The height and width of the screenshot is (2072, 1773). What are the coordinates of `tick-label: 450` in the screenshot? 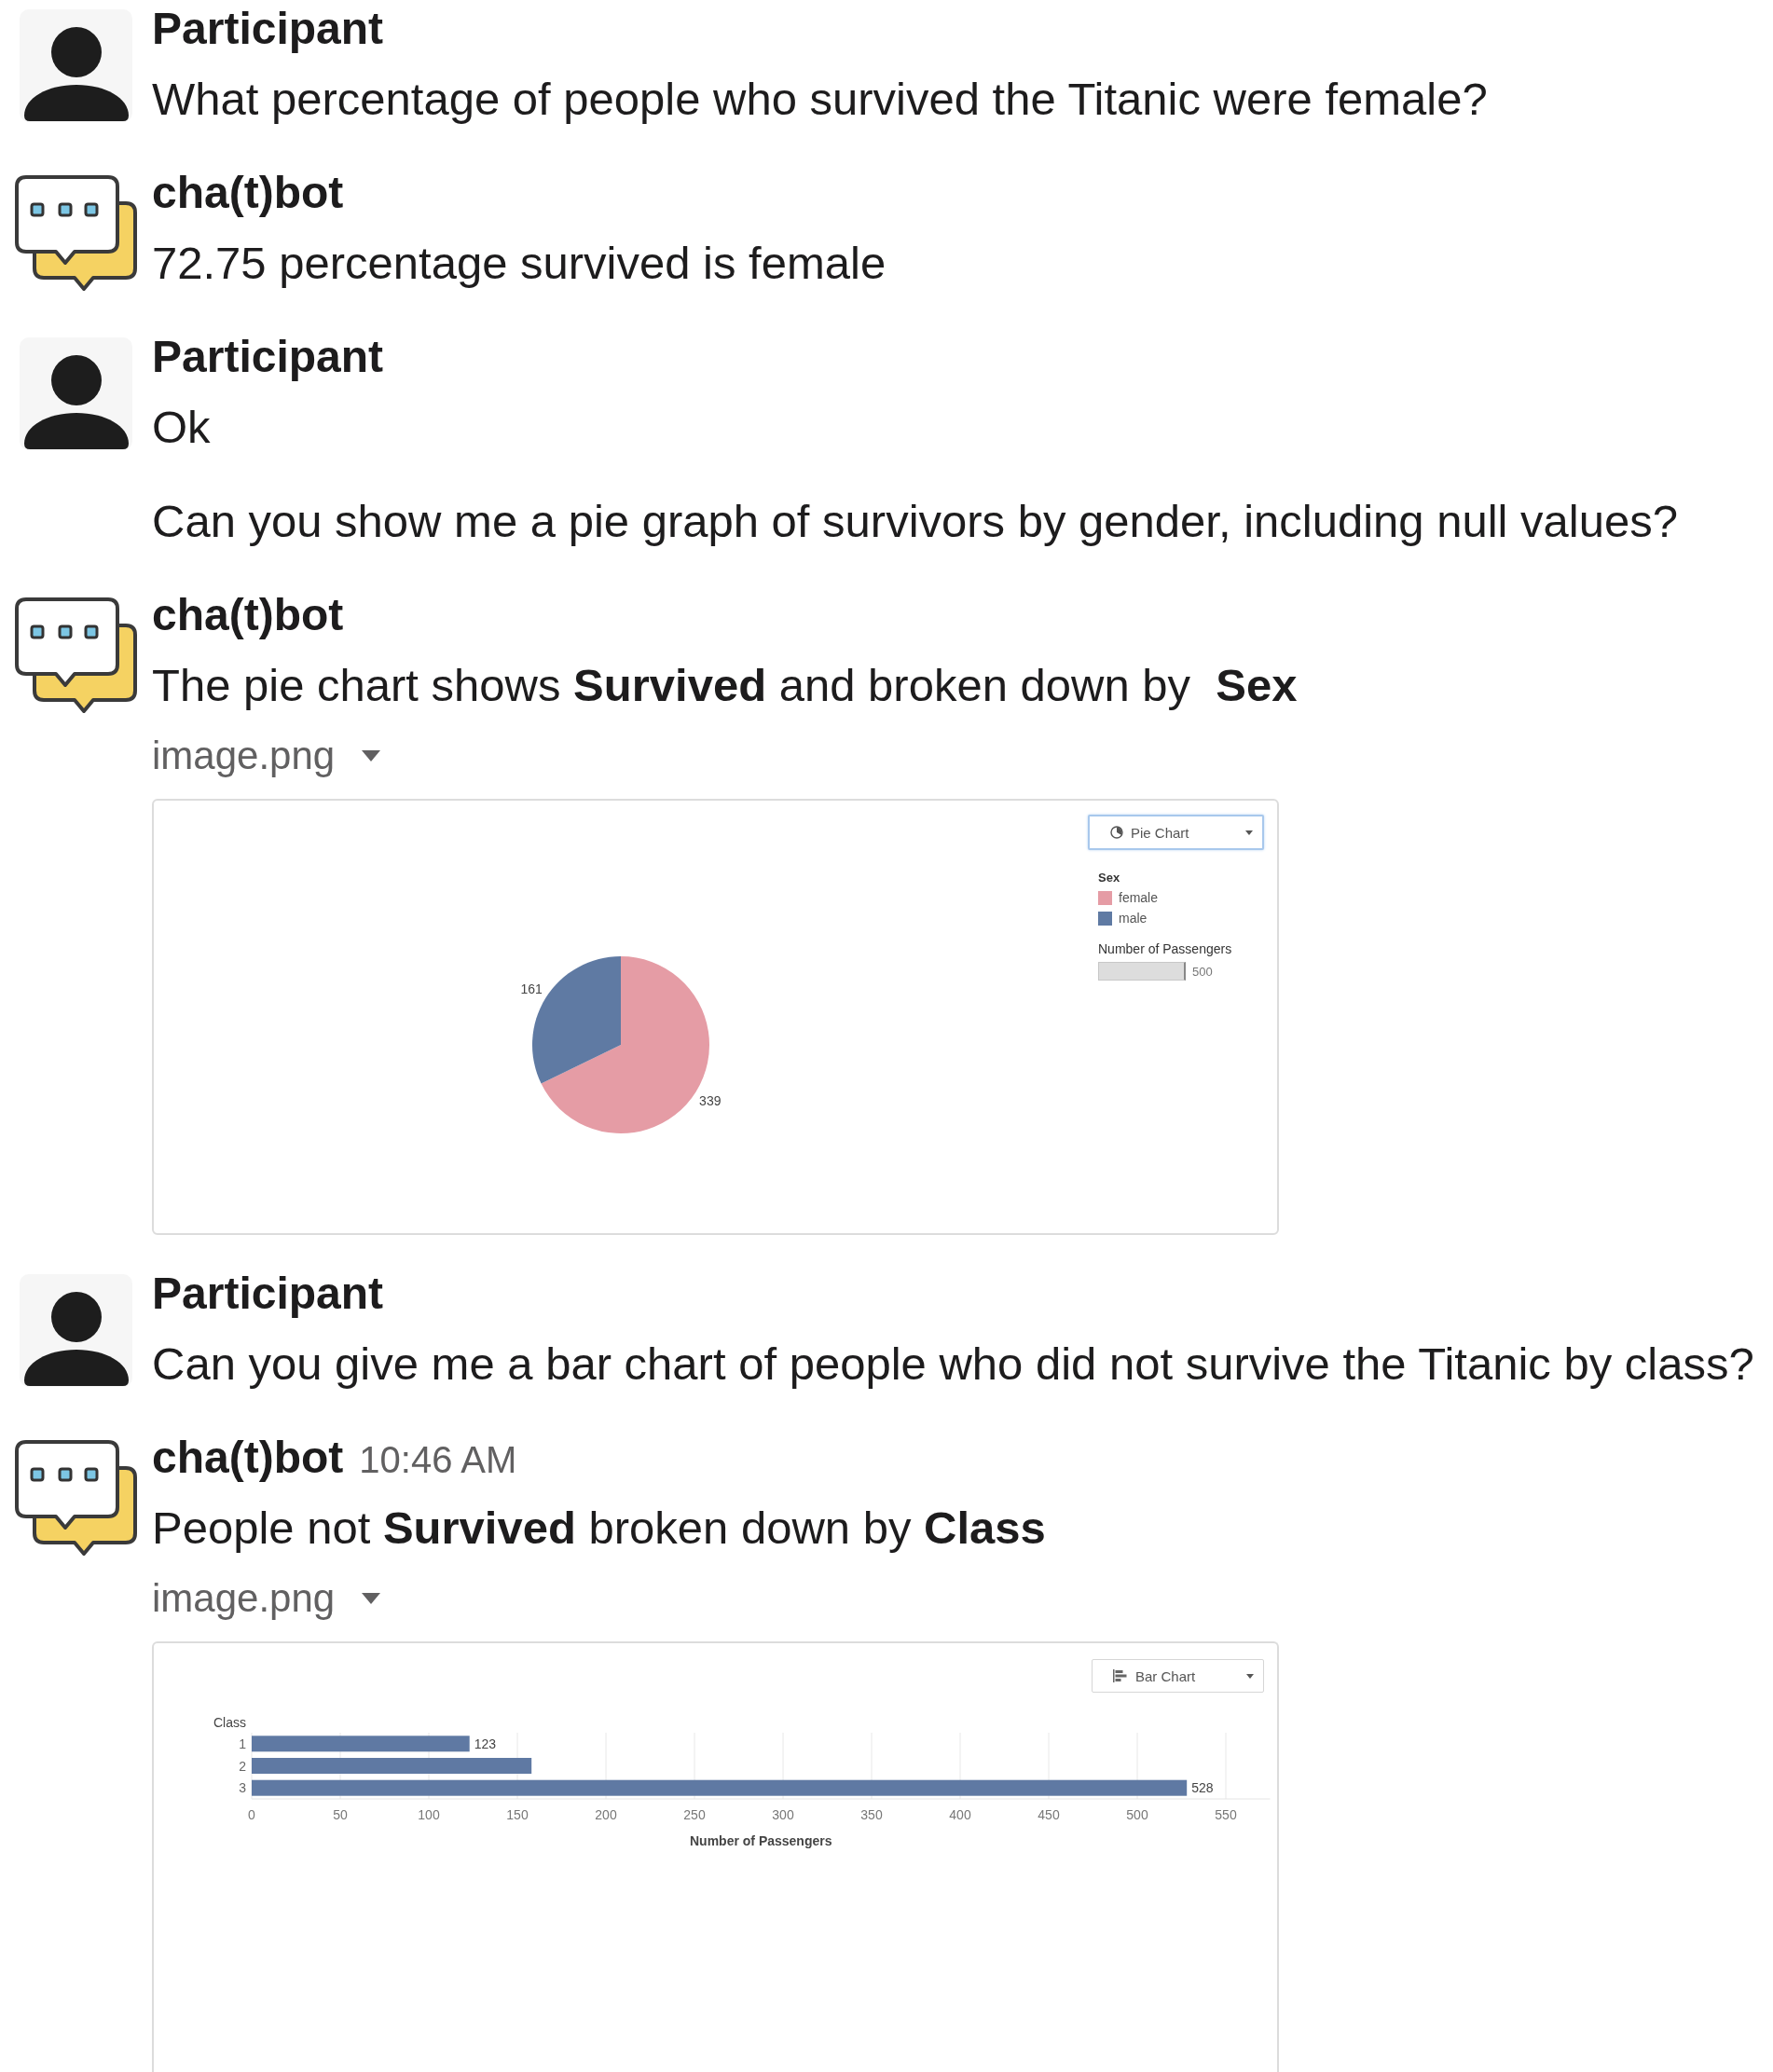 It's located at (1049, 1814).